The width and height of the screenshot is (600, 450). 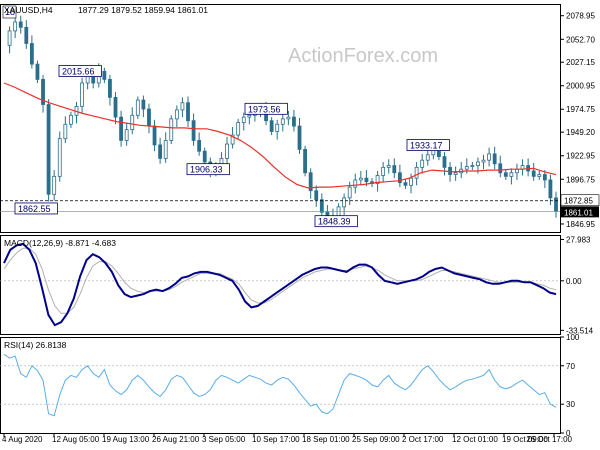 What do you see at coordinates (78, 72) in the screenshot?
I see `annotation-label: 2015.66` at bounding box center [78, 72].